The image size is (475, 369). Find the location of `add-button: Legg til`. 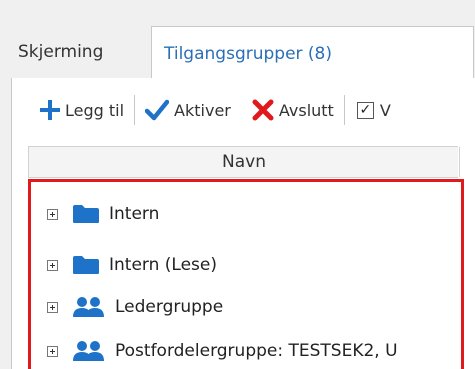

add-button: Legg til is located at coordinates (81, 110).